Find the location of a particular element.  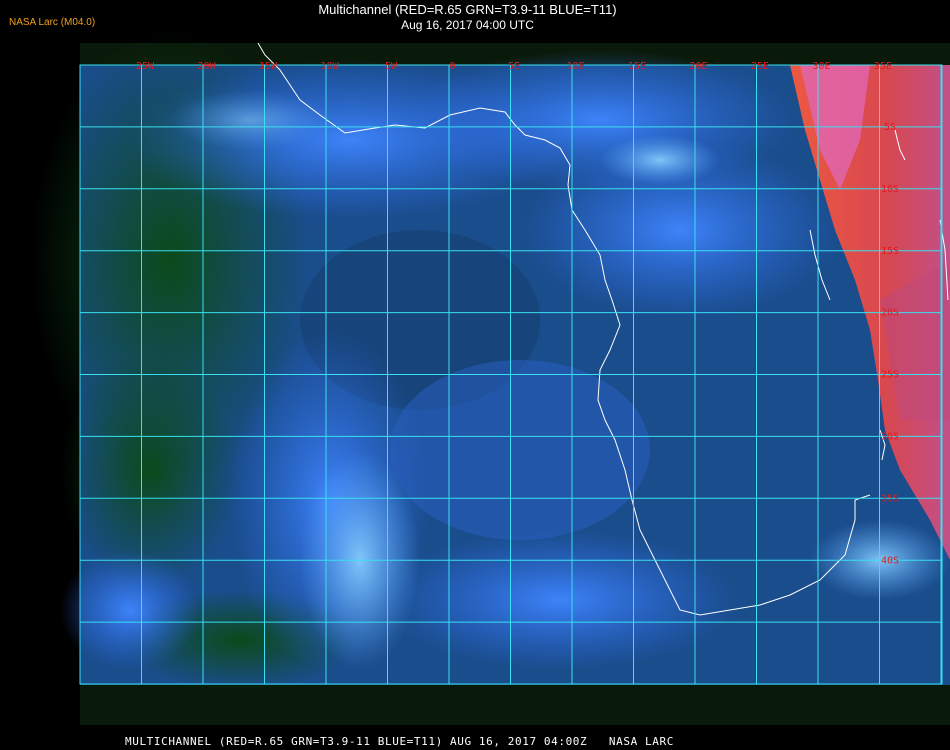

latitude-label: 25S is located at coordinates (890, 375).